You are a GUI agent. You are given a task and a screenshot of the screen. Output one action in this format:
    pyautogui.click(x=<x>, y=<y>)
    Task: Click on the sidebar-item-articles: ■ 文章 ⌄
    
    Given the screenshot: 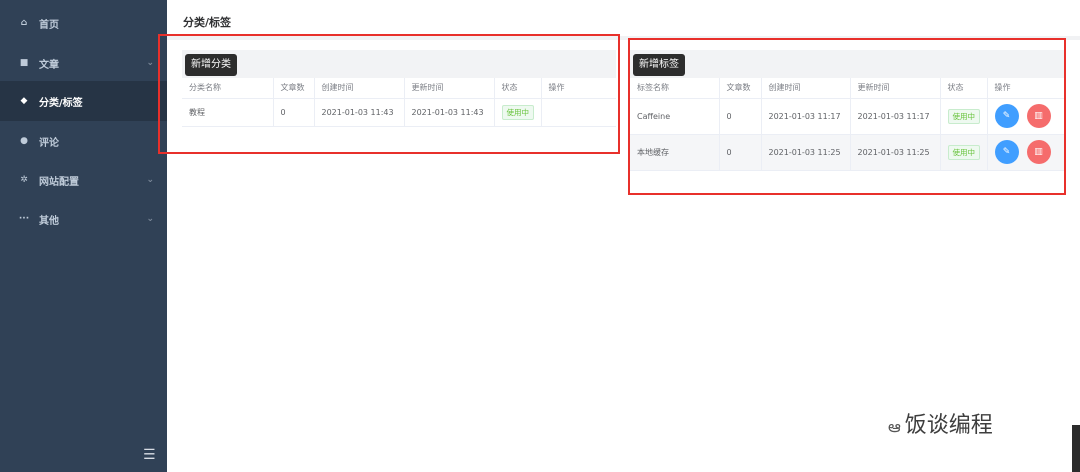 What is the action you would take?
    pyautogui.click(x=83, y=63)
    